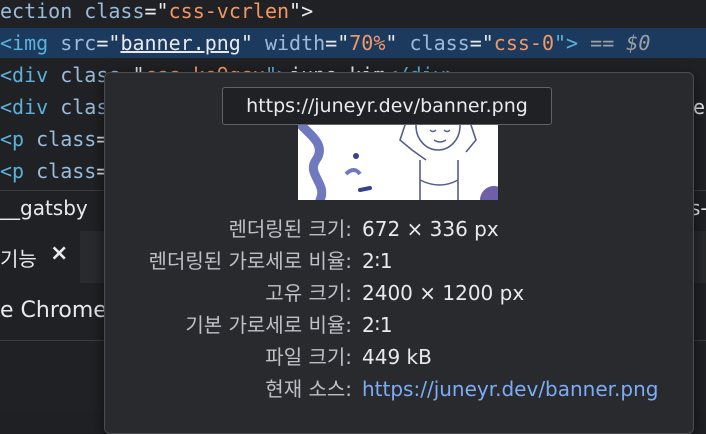 Image resolution: width=706 pixels, height=434 pixels. I want to click on dollar-zero: $0, so click(638, 43).